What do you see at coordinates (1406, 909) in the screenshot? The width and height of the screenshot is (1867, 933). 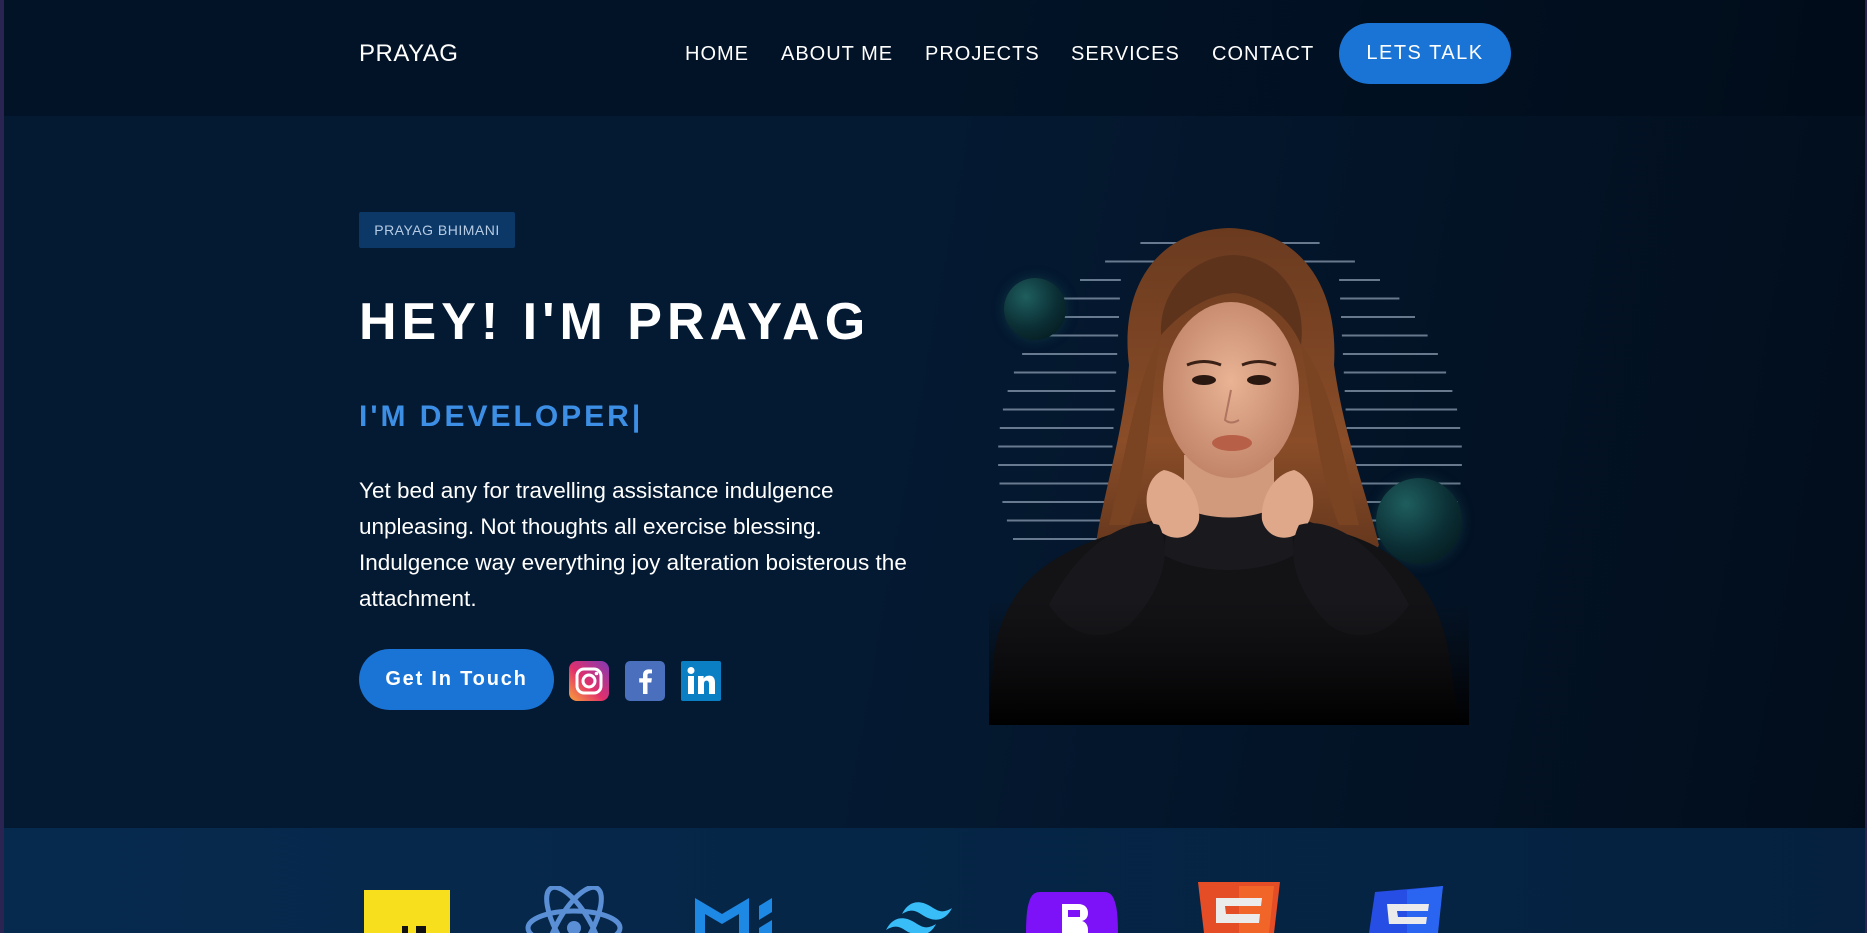 I see `css3-icon` at bounding box center [1406, 909].